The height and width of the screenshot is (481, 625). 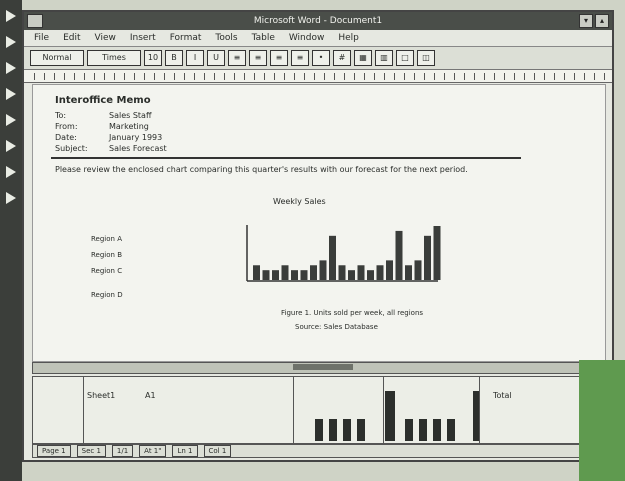 What do you see at coordinates (397, 416) in the screenshot?
I see `mini-bars` at bounding box center [397, 416].